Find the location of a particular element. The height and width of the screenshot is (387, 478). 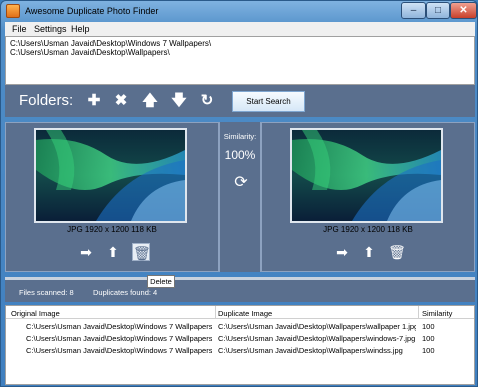

original-image-info: JPG 1920 x 1200 118 KB is located at coordinates (112, 229).